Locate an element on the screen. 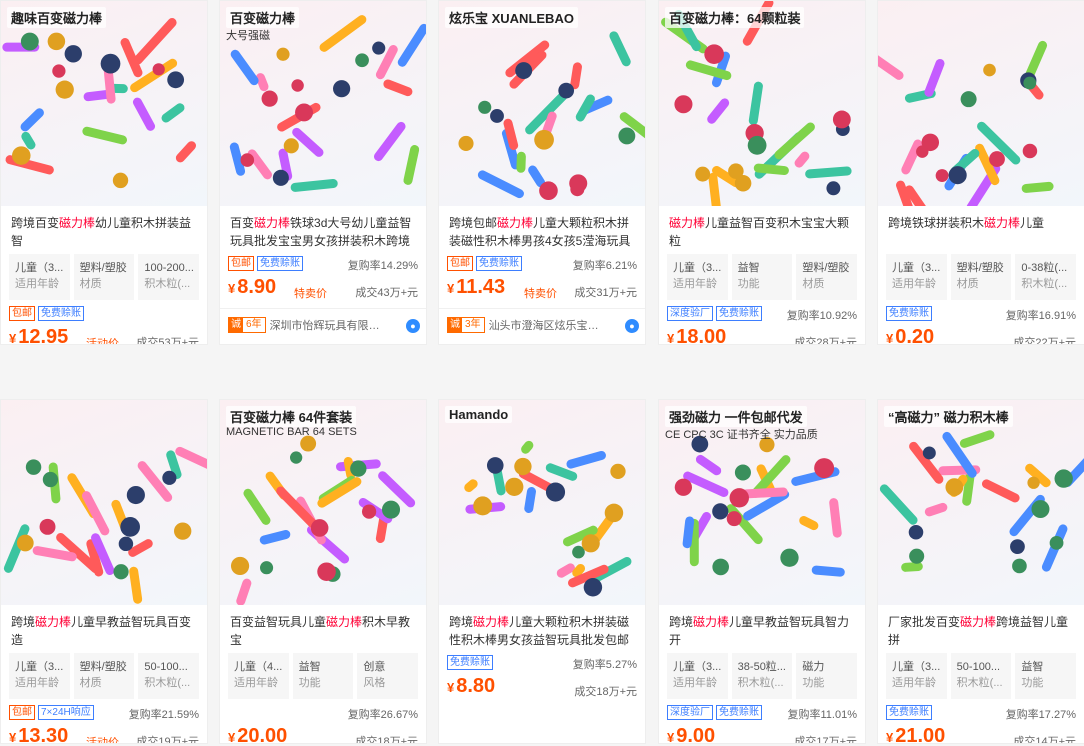  product-title: 百变磁力棒铁球3d大号幼儿童益智玩具批发宝宝男女孩拼装积木跨境 is located at coordinates (323, 232).